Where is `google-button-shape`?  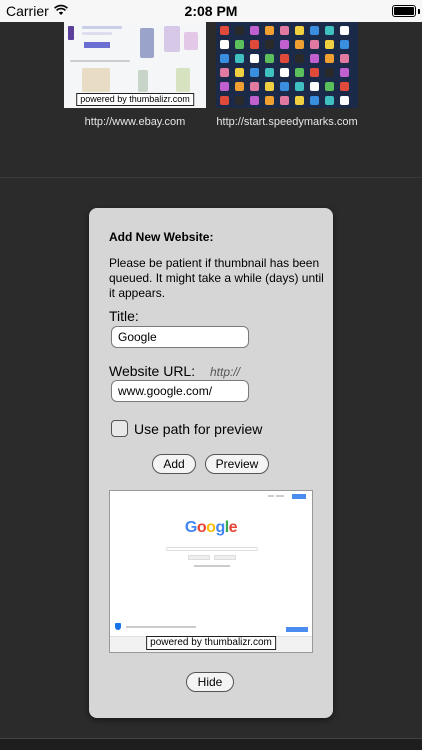 google-button-shape is located at coordinates (297, 629).